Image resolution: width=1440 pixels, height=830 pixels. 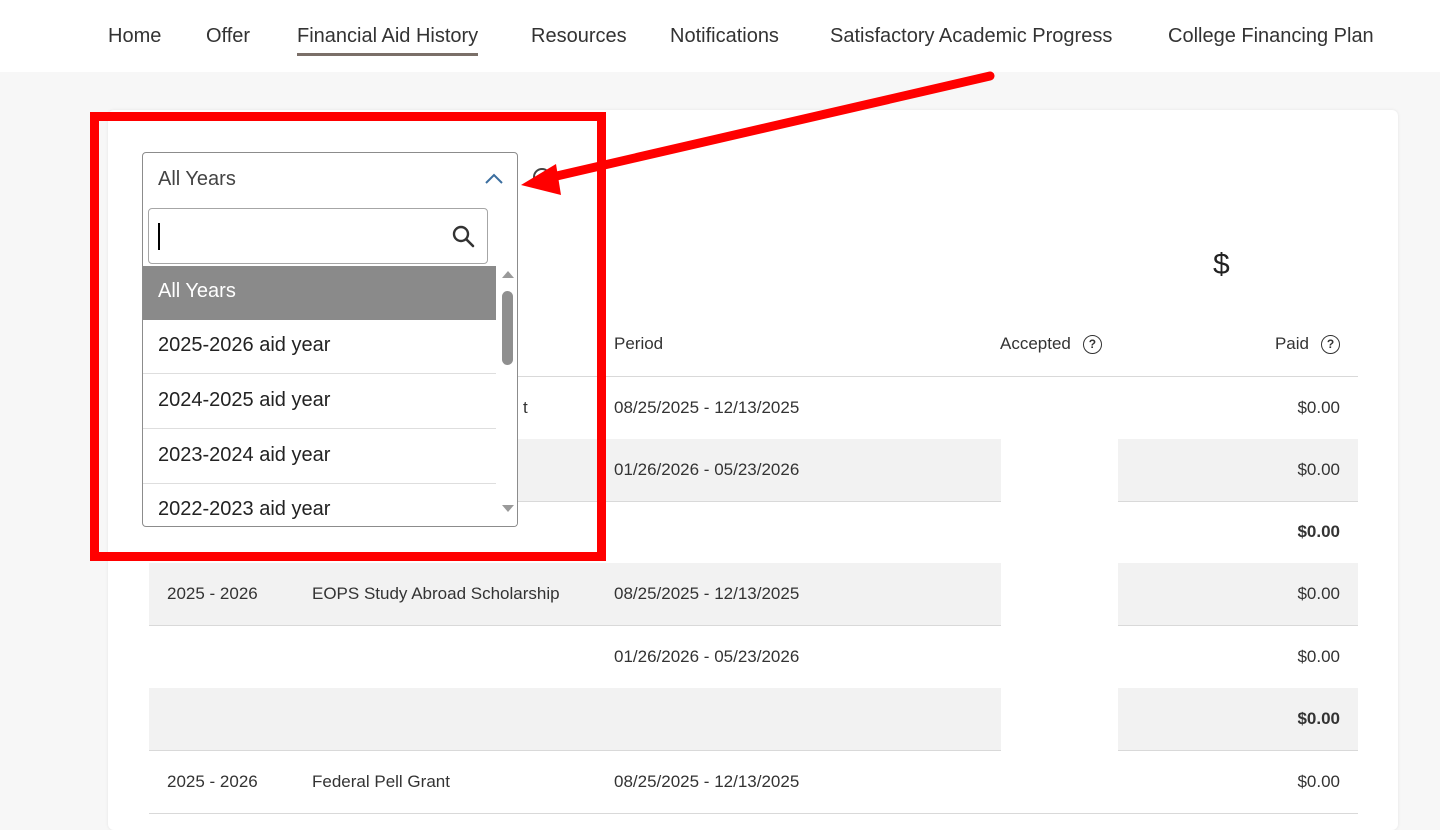 What do you see at coordinates (507, 328) in the screenshot?
I see `scrollbar-thumb` at bounding box center [507, 328].